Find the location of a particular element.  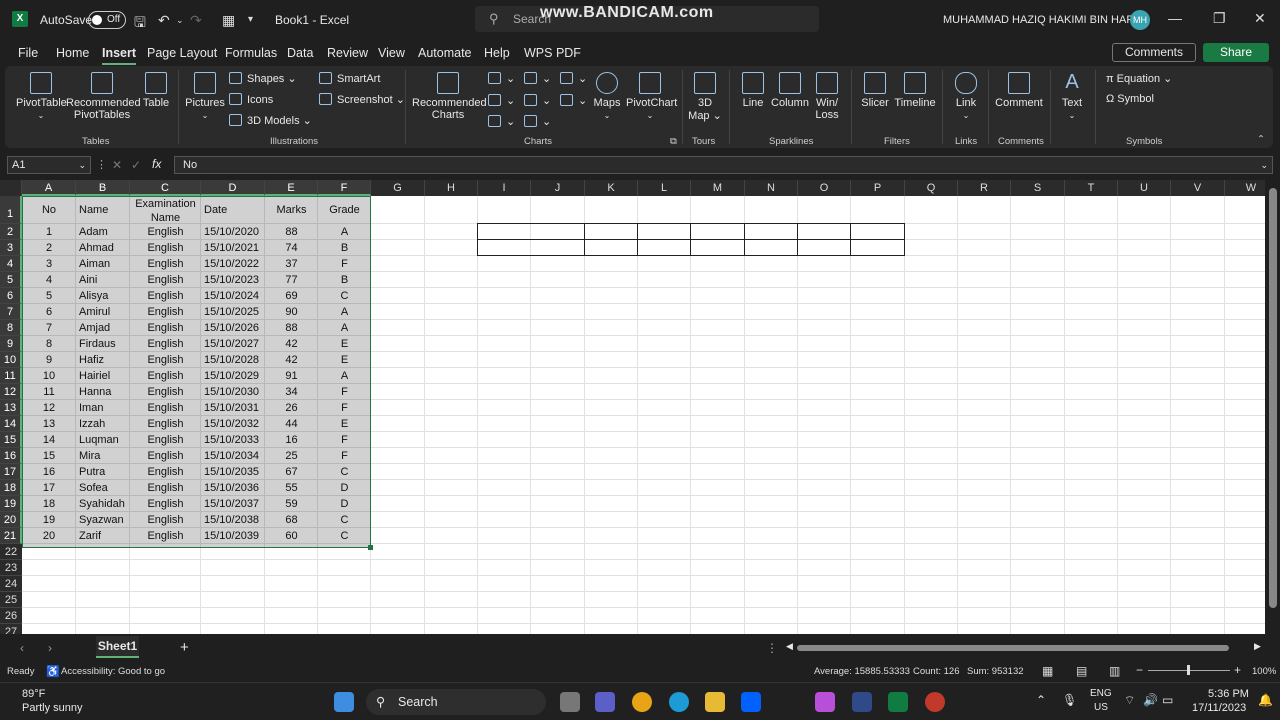

cell-marks: 91 is located at coordinates (291, 376).